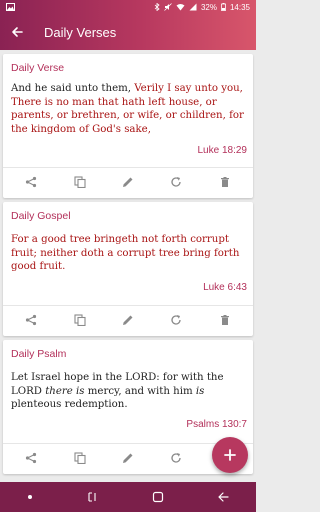 Image resolution: width=320 pixels, height=512 pixels. I want to click on arrow-back-icon, so click(17, 32).